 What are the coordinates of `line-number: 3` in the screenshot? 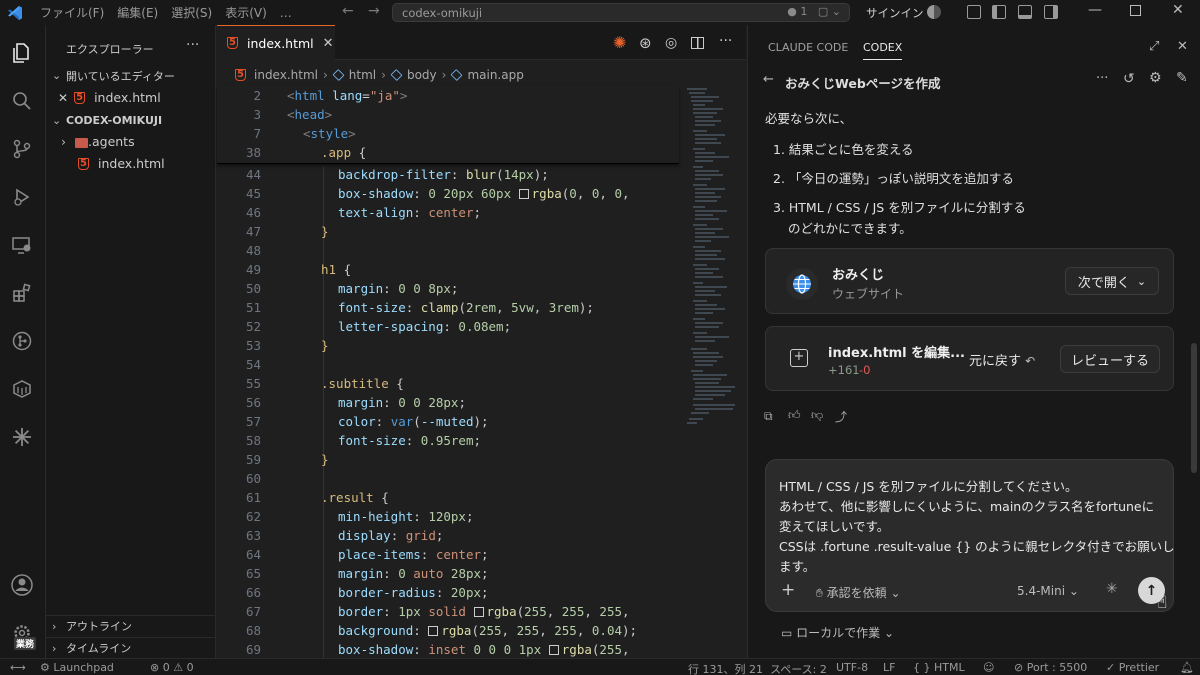 It's located at (257, 114).